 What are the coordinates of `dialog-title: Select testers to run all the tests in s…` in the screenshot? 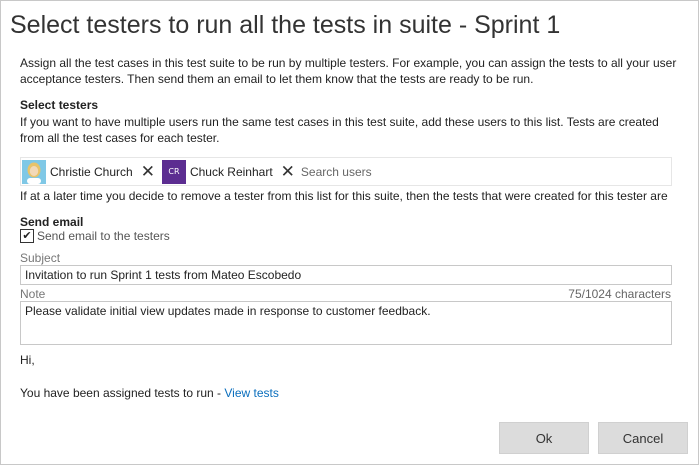 It's located at (285, 25).